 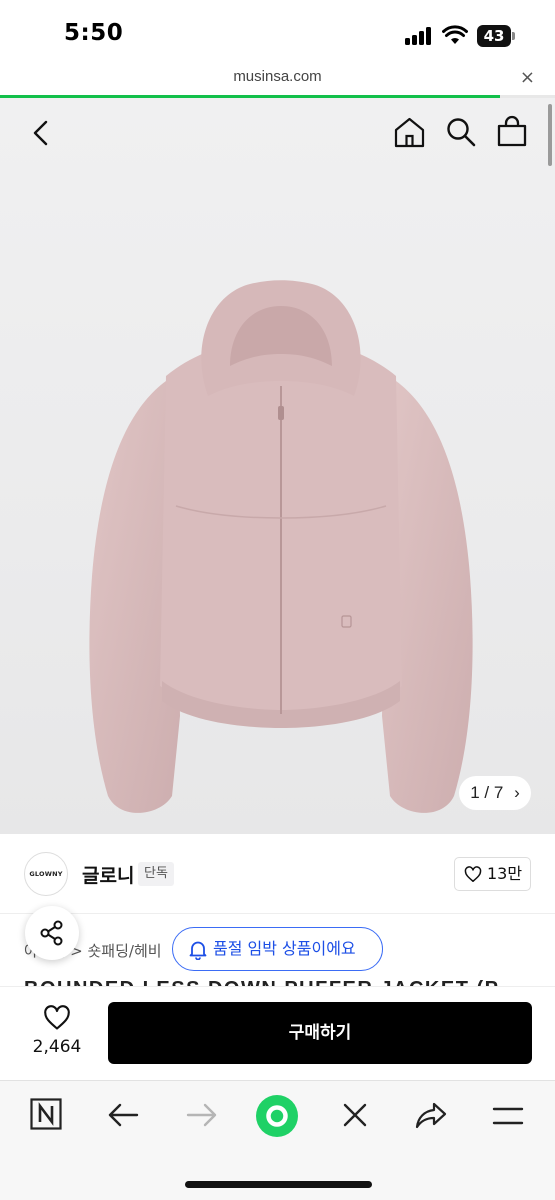 What do you see at coordinates (123, 1115) in the screenshot?
I see `back-arrow-icon` at bounding box center [123, 1115].